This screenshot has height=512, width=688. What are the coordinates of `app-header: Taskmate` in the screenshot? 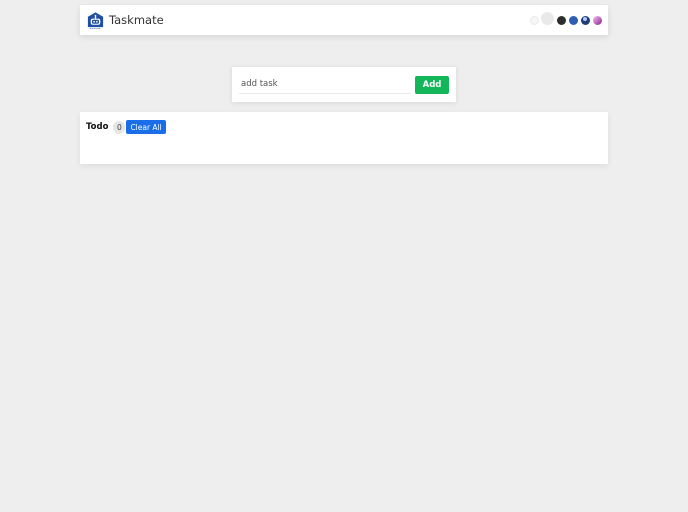 It's located at (344, 20).